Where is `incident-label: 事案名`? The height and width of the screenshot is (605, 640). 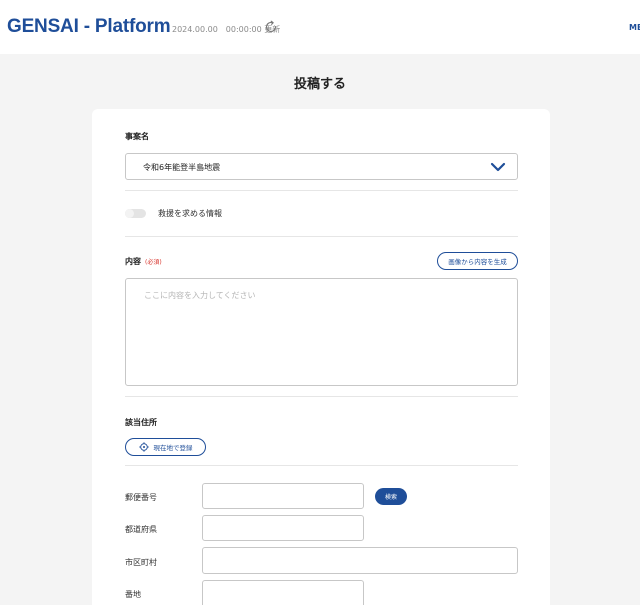
incident-label: 事案名 is located at coordinates (137, 136).